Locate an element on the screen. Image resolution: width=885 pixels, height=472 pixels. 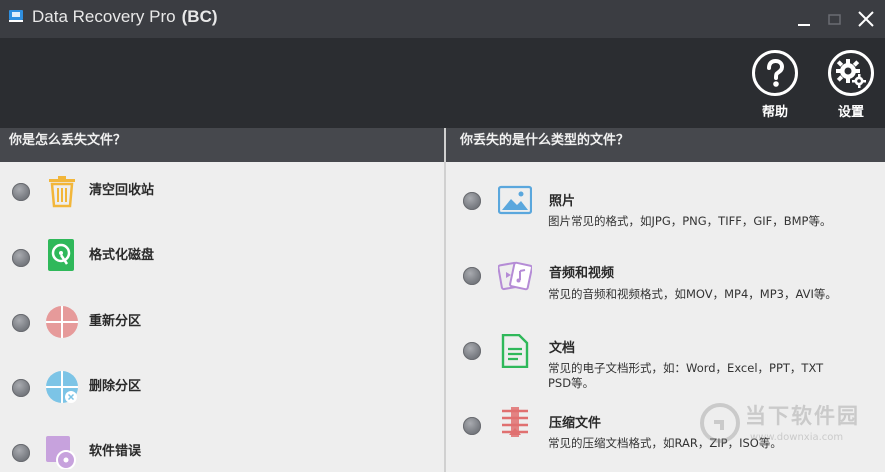
watermark: 当下软件园 www.downxia.com is located at coordinates (785, 430).